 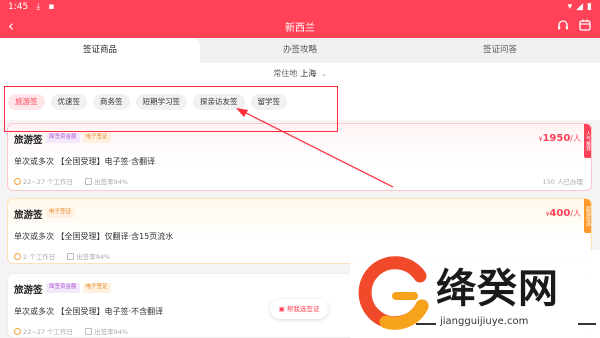 I want to click on watermark: 绛癸网 jiangguijiuye.com, so click(x=475, y=294).